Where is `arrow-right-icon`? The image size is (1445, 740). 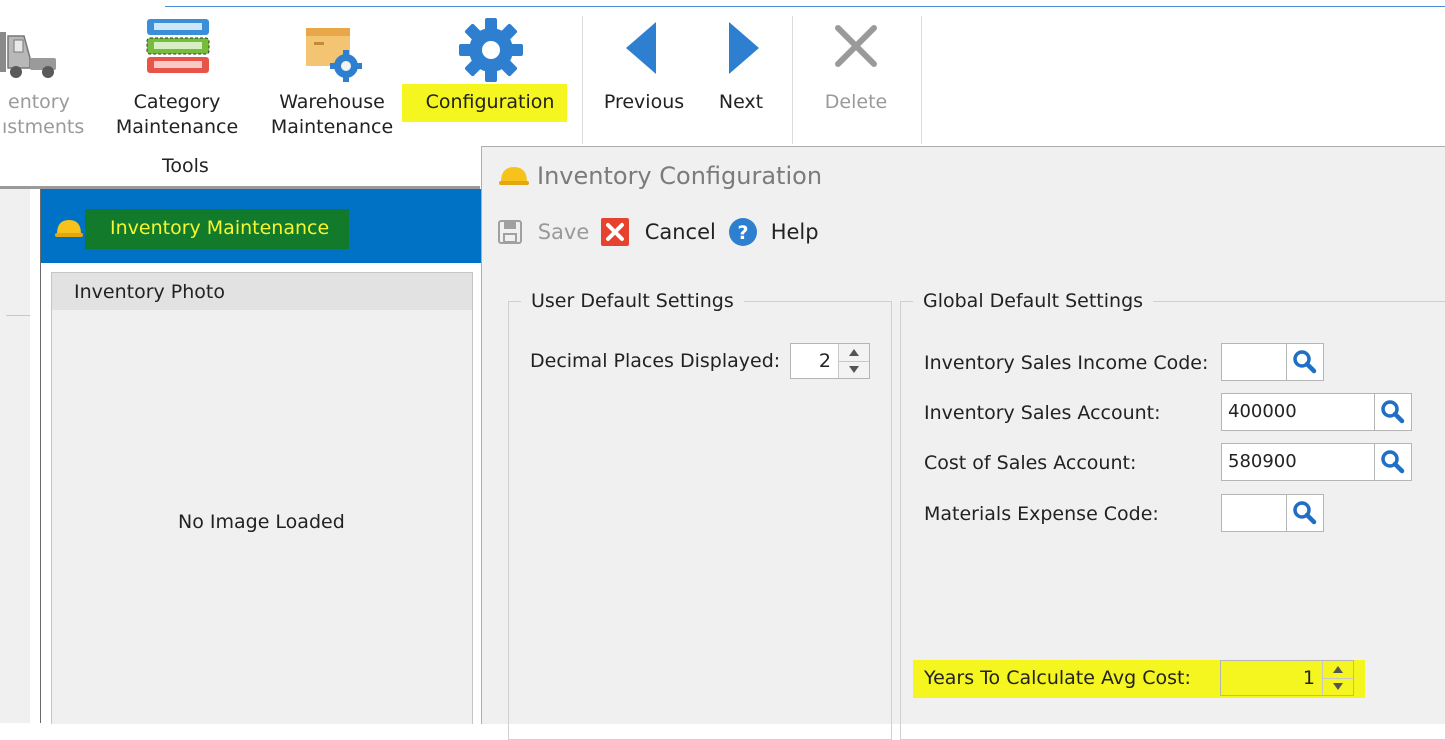 arrow-right-icon is located at coordinates (741, 49).